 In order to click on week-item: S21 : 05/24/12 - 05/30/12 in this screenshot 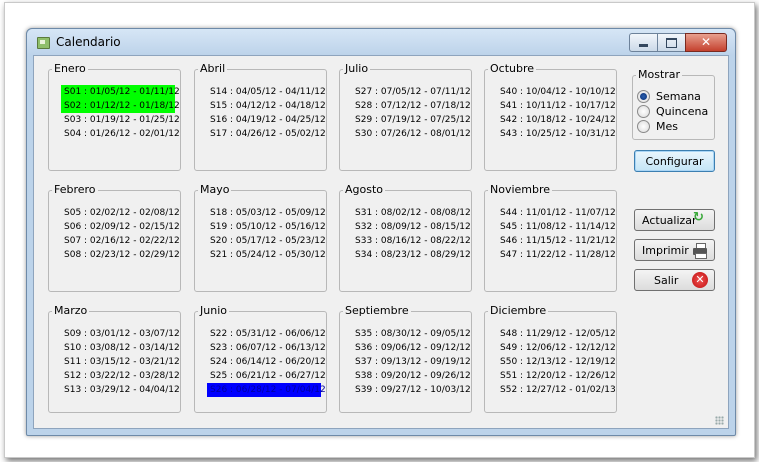, I will do `click(266, 255)`.